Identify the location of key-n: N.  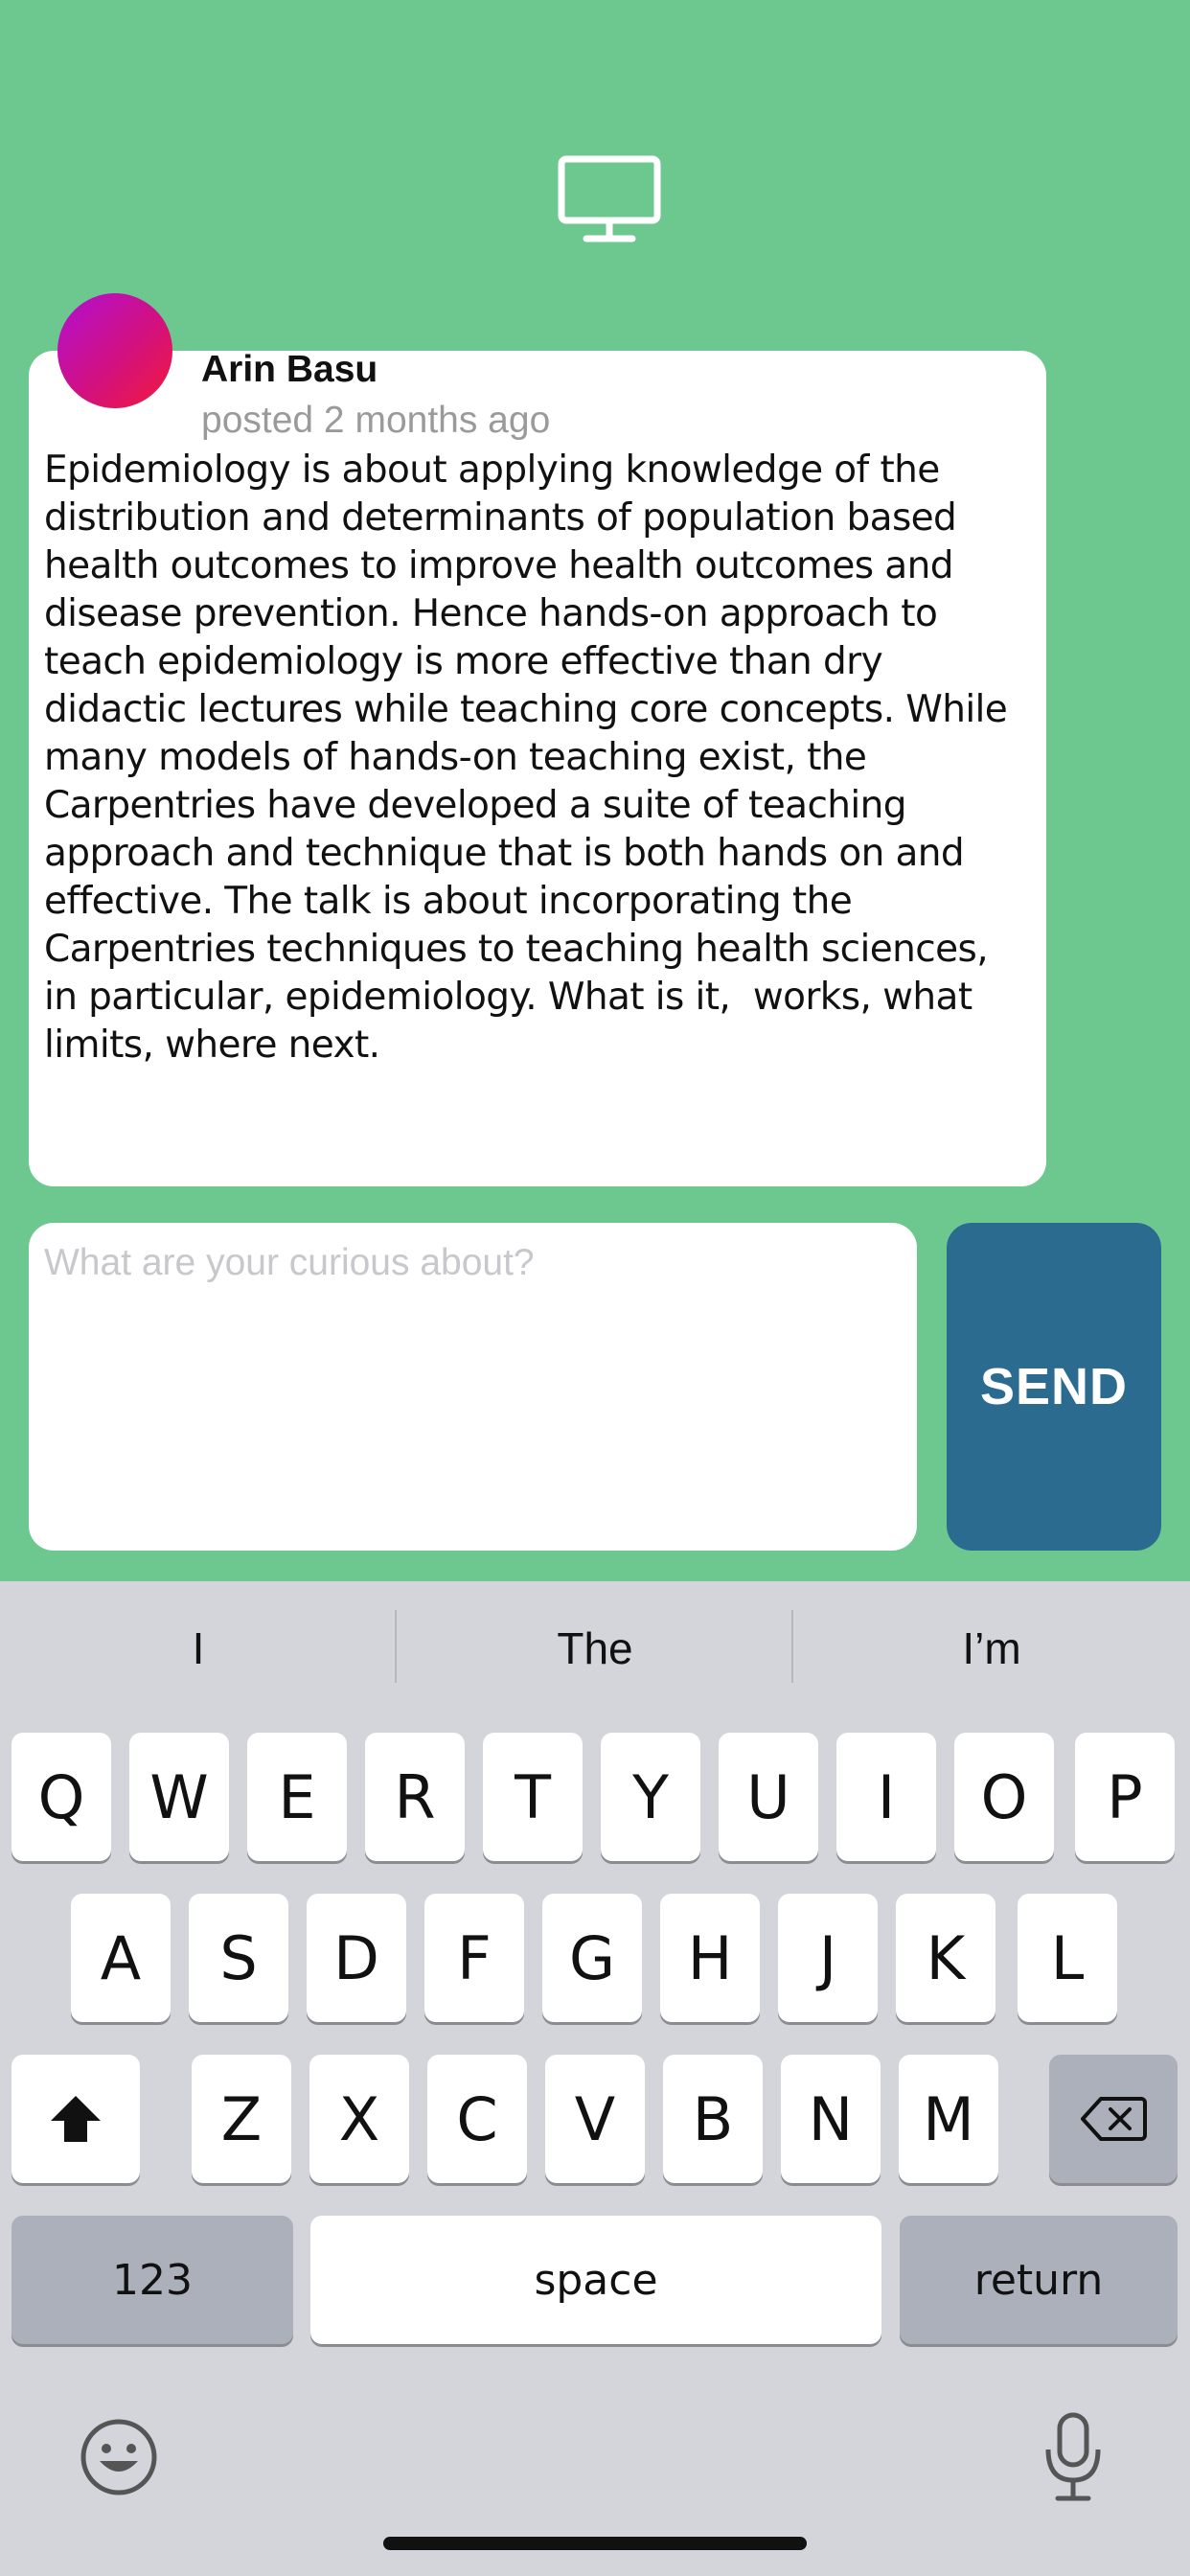
(831, 2119).